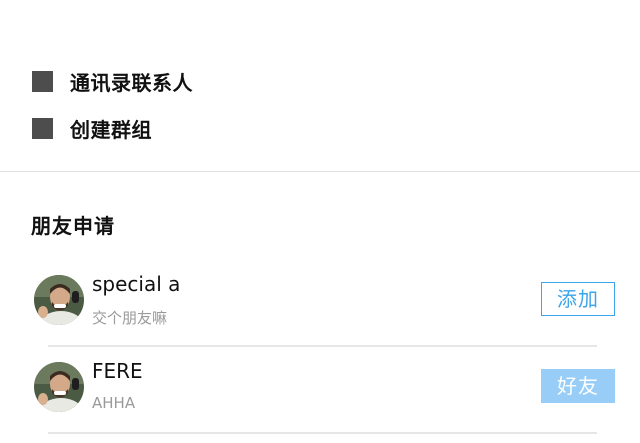 Image resolution: width=640 pixels, height=443 pixels. What do you see at coordinates (320, 171) in the screenshot?
I see `section-divider` at bounding box center [320, 171].